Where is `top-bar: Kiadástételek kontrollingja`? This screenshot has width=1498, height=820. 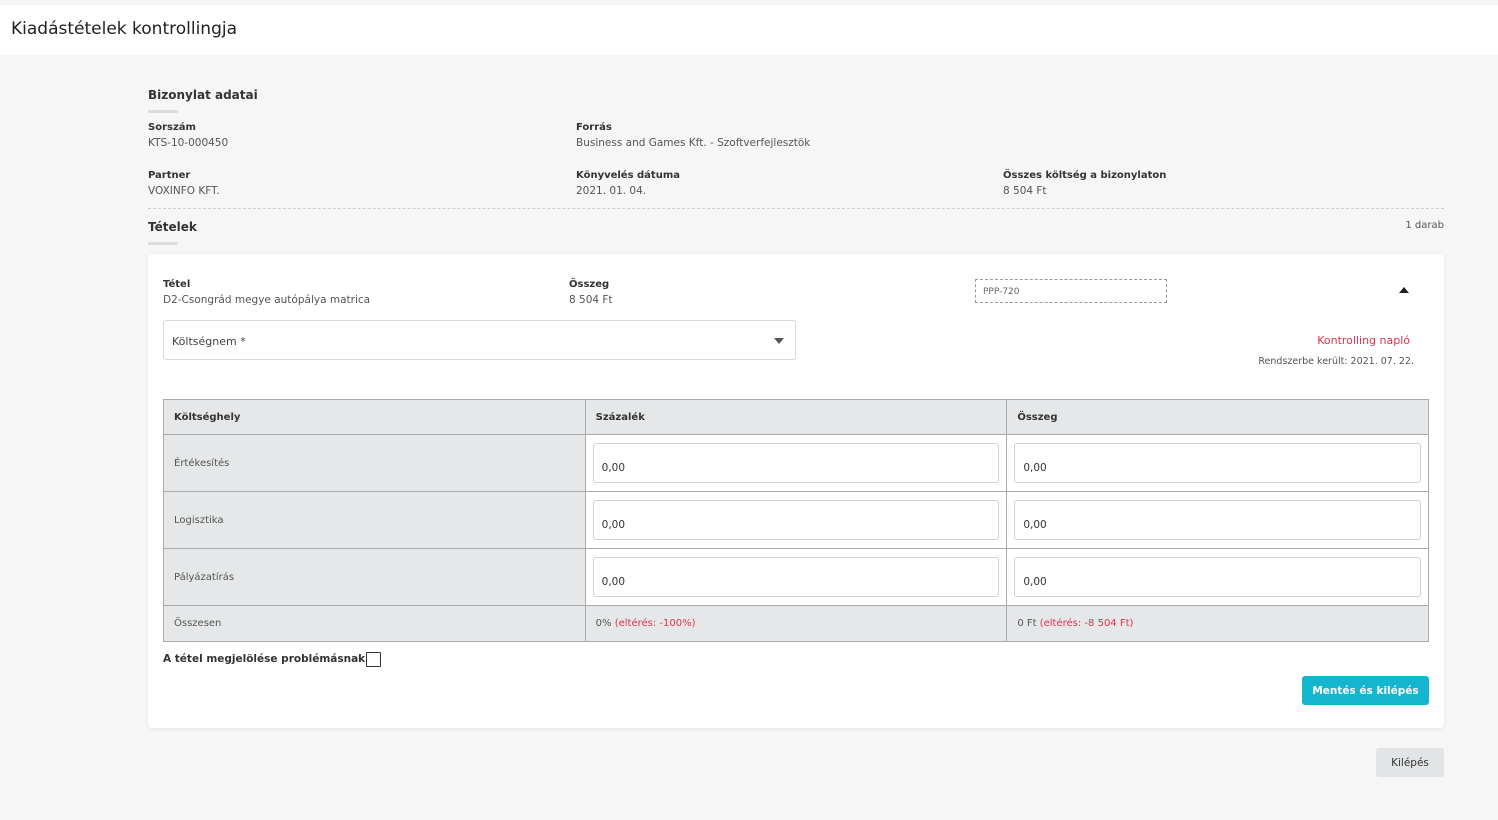
top-bar: Kiadástételek kontrollingja is located at coordinates (749, 30).